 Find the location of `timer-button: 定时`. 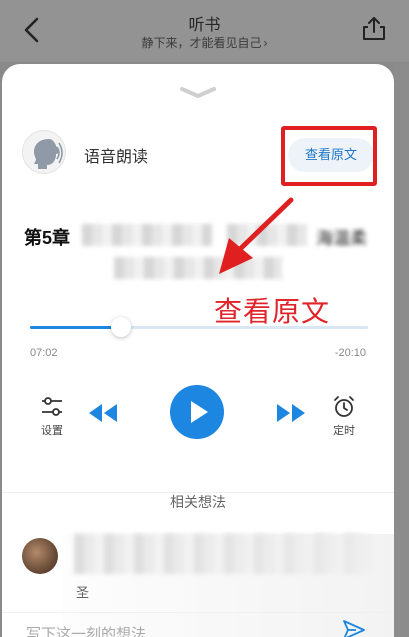

timer-button: 定时 is located at coordinates (344, 416).